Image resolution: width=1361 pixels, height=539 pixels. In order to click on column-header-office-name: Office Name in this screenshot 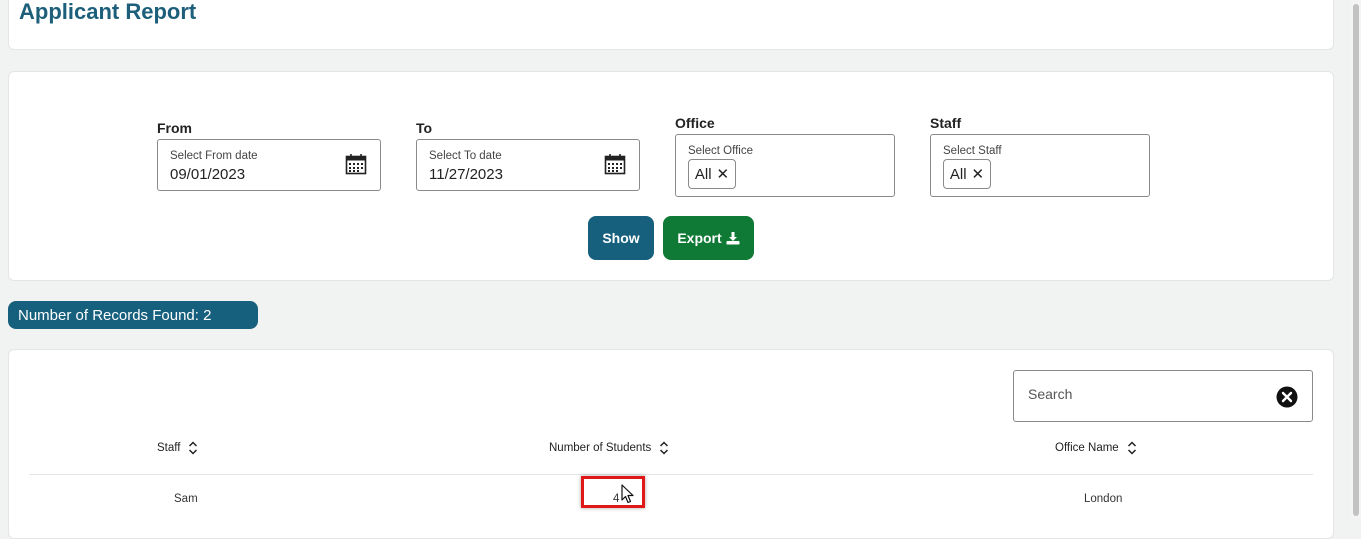, I will do `click(1096, 448)`.